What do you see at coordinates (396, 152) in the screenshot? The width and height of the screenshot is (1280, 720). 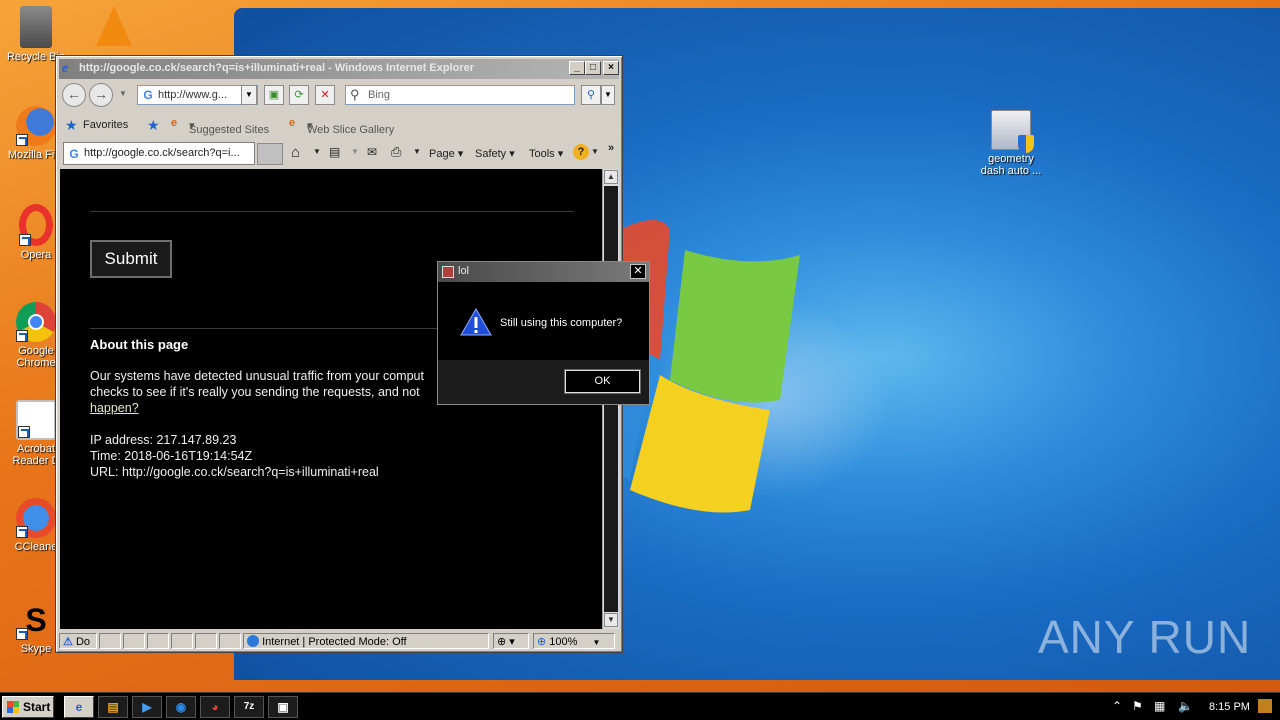 I see `print-icon: ⎙` at bounding box center [396, 152].